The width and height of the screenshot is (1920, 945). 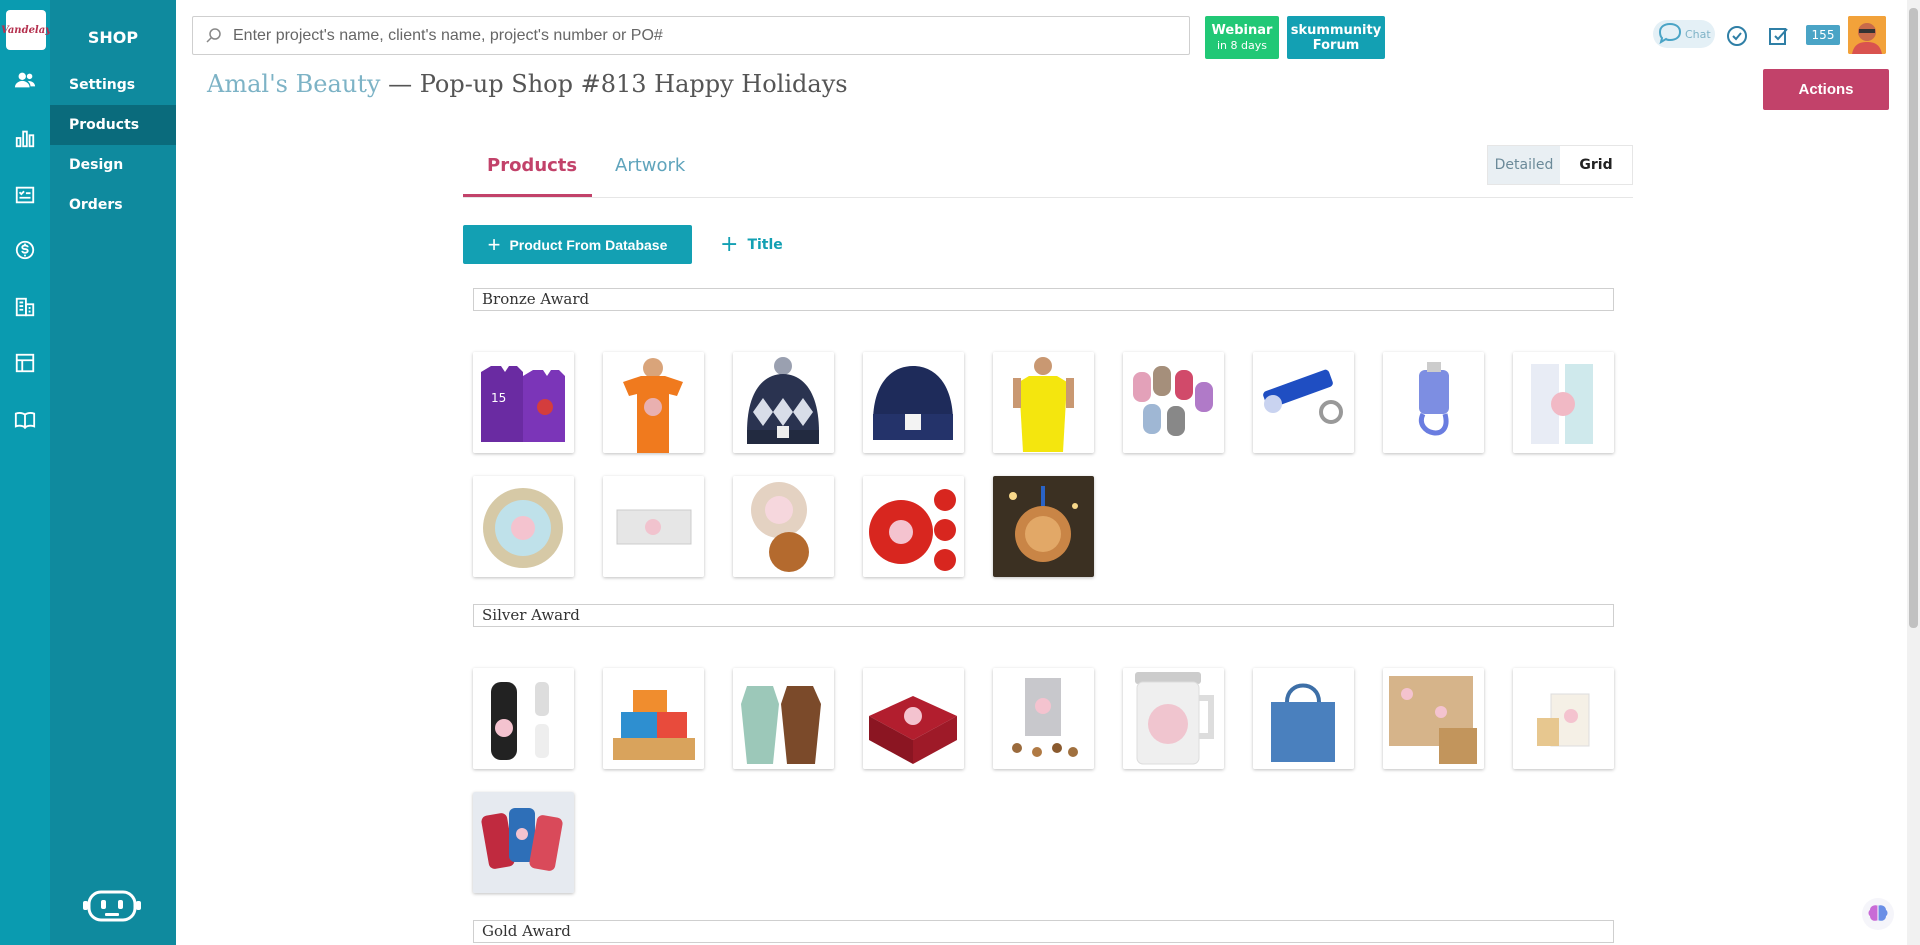 I want to click on product-card-kraft-wrapping-paper, so click(x=1433, y=718).